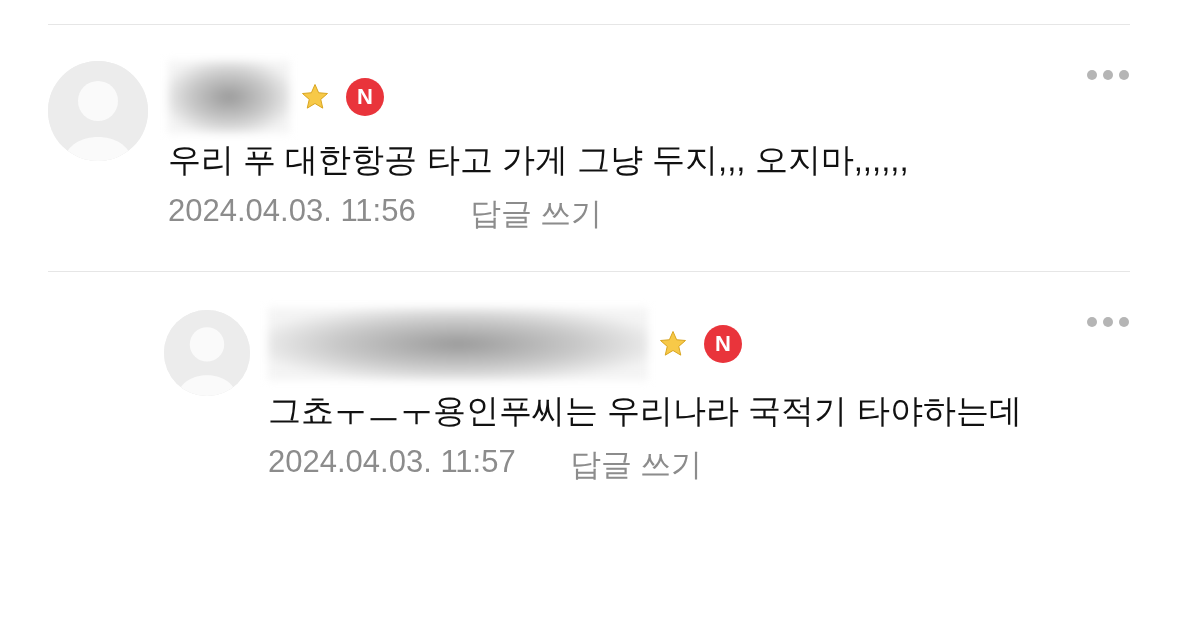  What do you see at coordinates (292, 211) in the screenshot?
I see `comment-date: 2024.04.03. 11:56` at bounding box center [292, 211].